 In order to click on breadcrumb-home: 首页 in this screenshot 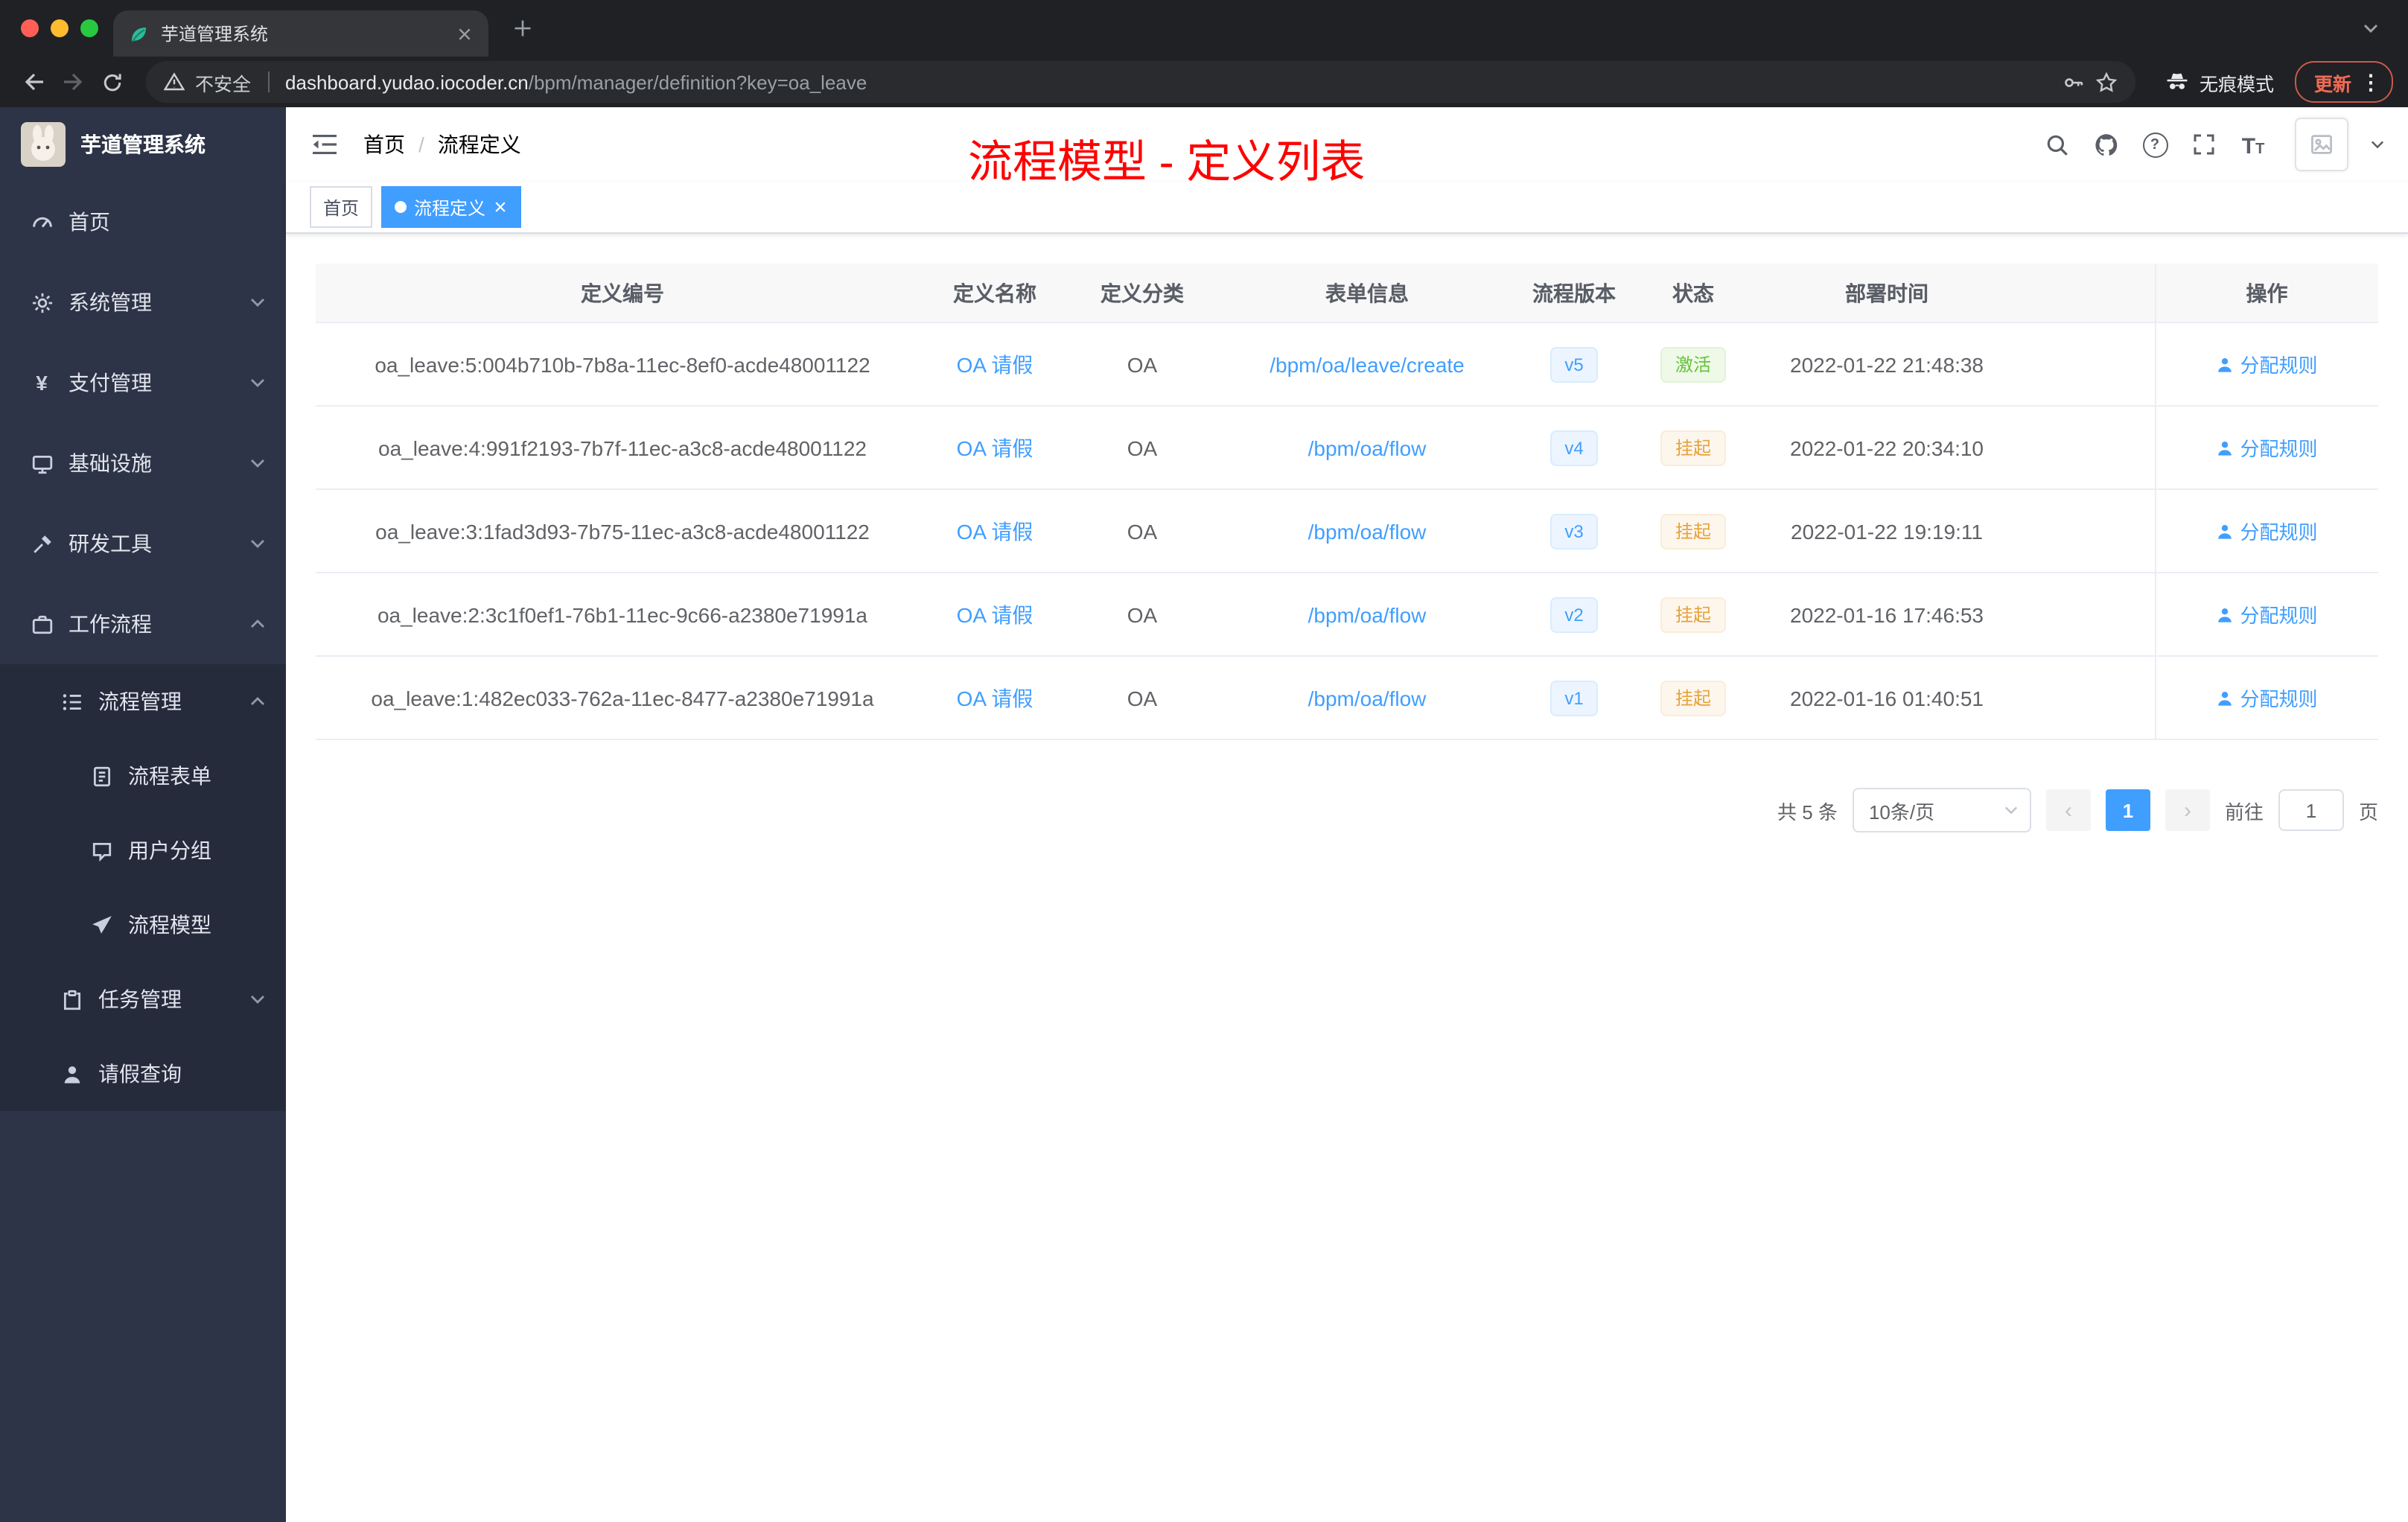, I will do `click(384, 144)`.